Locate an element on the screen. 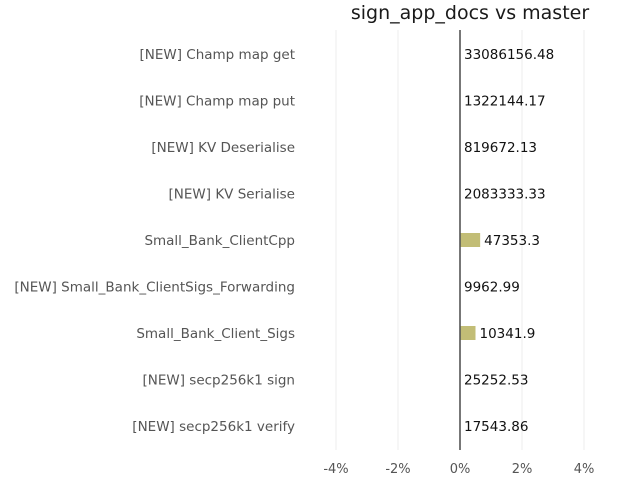  x-tick-label: 0% is located at coordinates (460, 469).